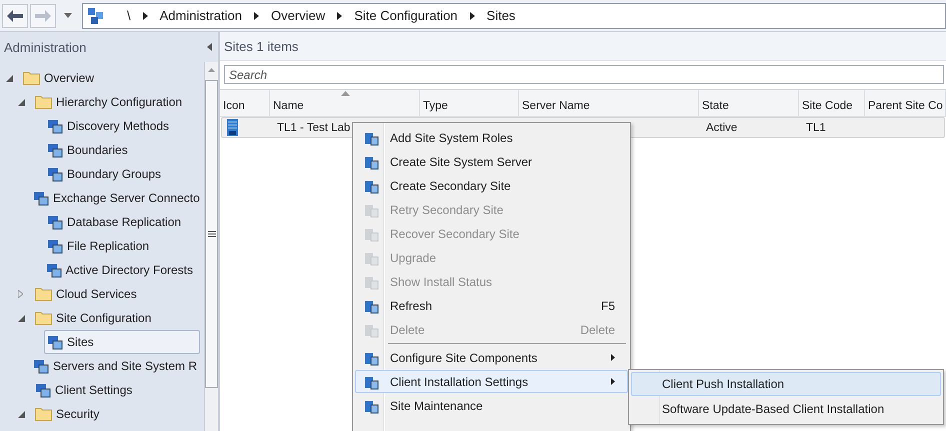  I want to click on list-title: Sites 1 items, so click(261, 46).